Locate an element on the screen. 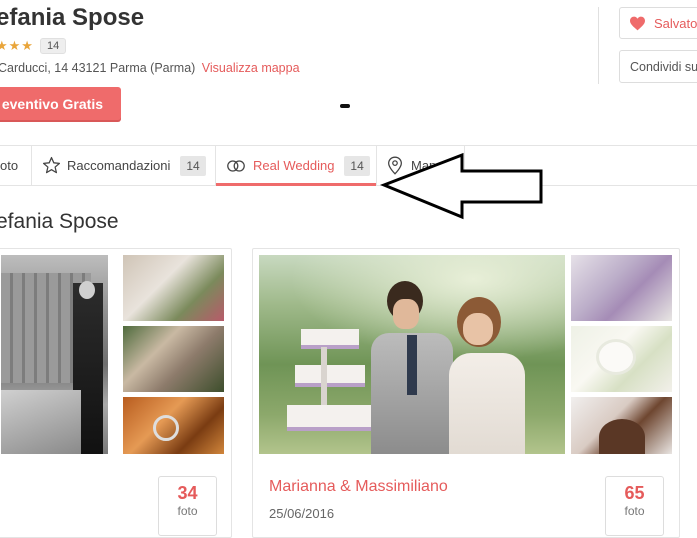  tab-real-wedding: Real Wedding 14 is located at coordinates (296, 166).